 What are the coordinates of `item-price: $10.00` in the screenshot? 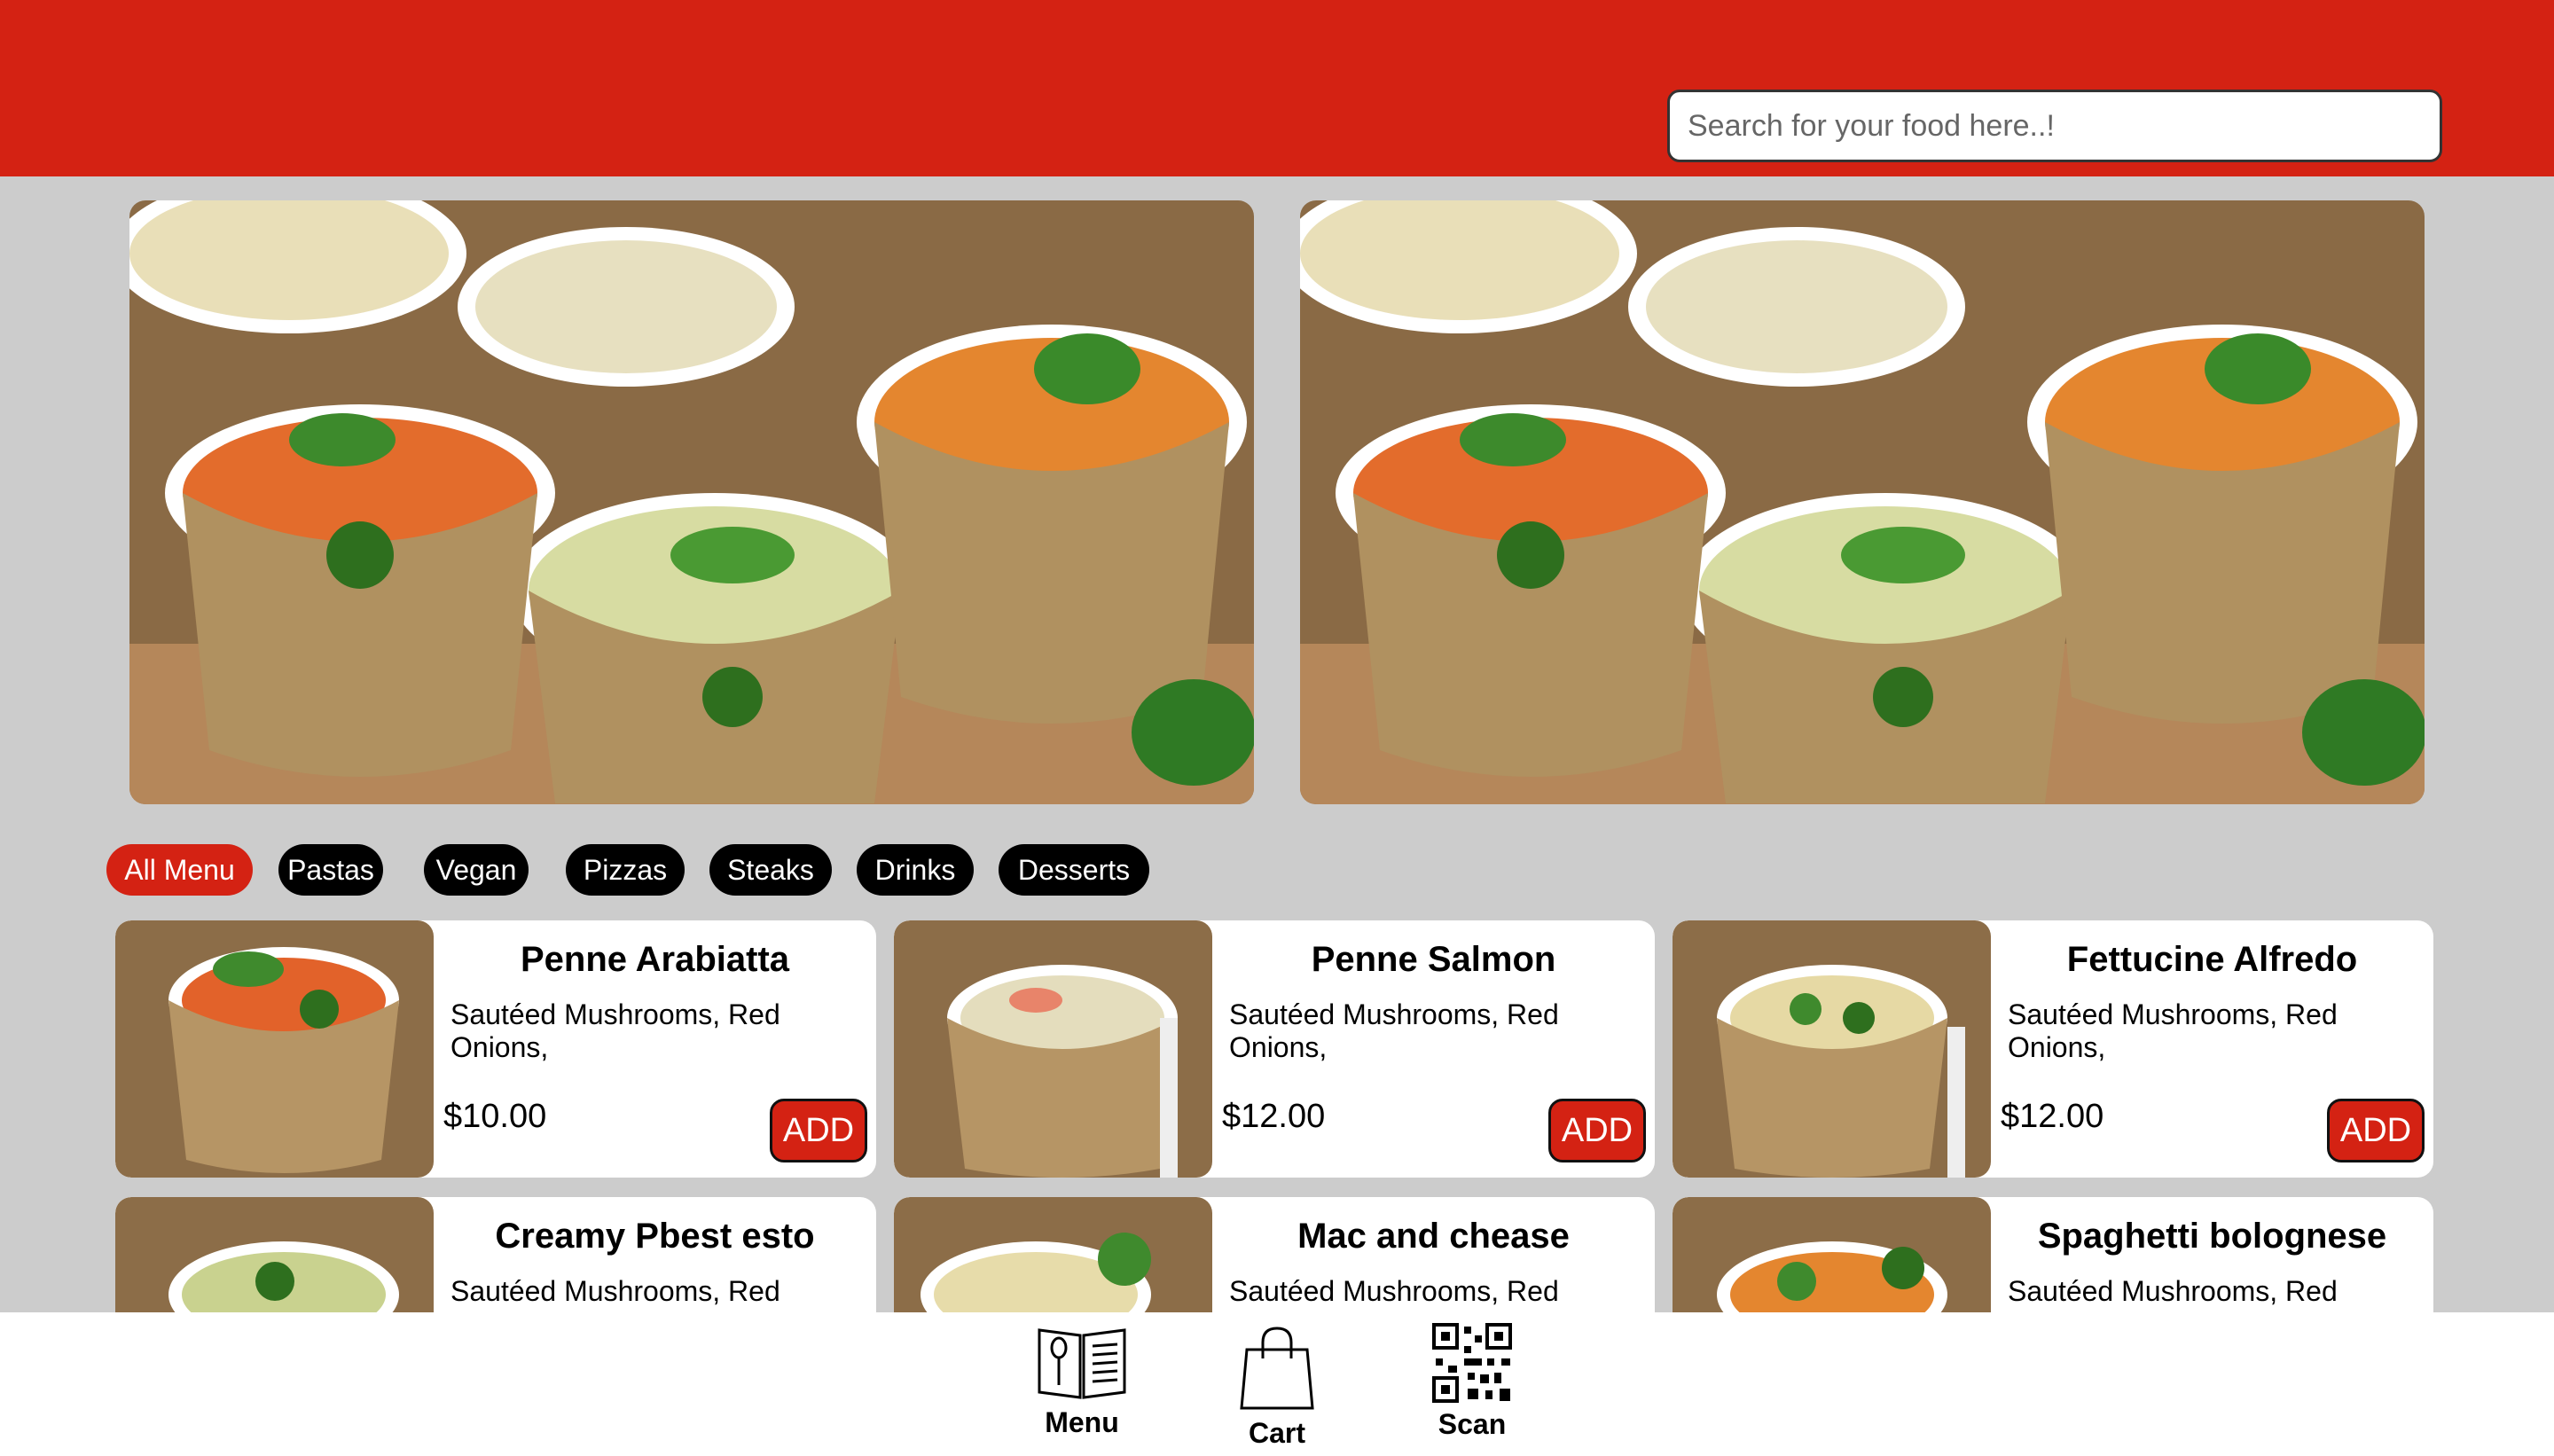 It's located at (495, 1116).